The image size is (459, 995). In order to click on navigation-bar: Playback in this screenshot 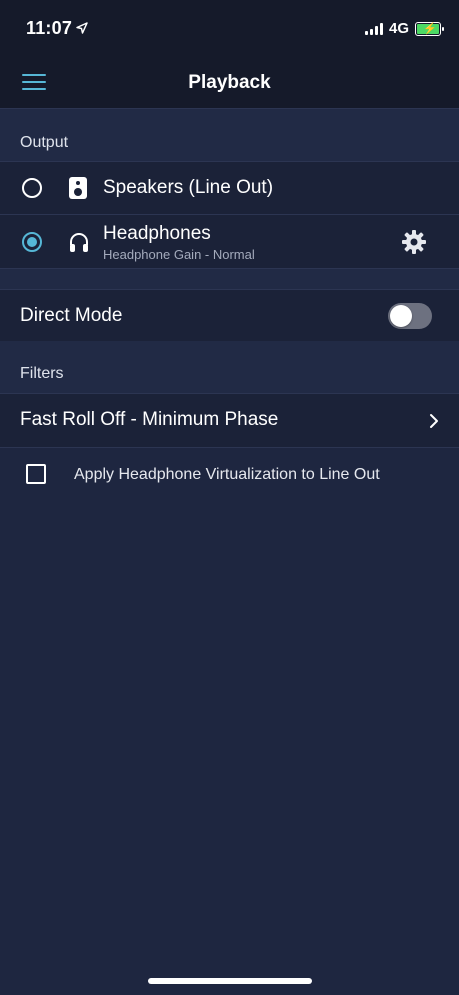, I will do `click(229, 84)`.